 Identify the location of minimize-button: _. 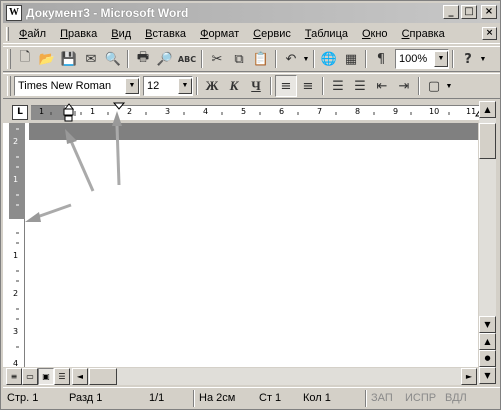
(451, 12).